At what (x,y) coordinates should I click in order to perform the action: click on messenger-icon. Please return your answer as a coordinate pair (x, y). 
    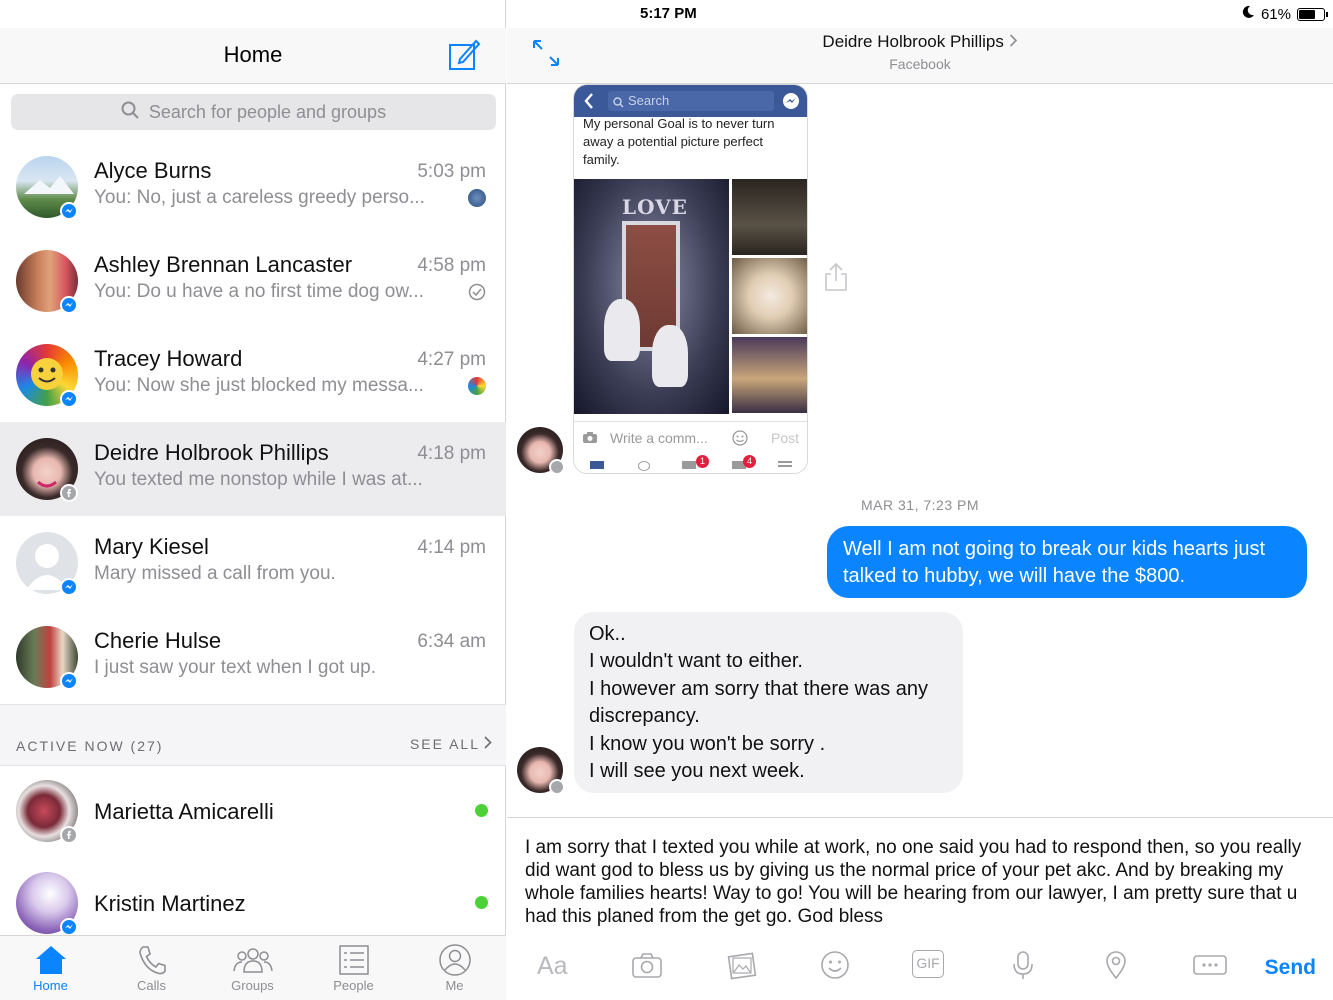
    Looking at the image, I should click on (791, 103).